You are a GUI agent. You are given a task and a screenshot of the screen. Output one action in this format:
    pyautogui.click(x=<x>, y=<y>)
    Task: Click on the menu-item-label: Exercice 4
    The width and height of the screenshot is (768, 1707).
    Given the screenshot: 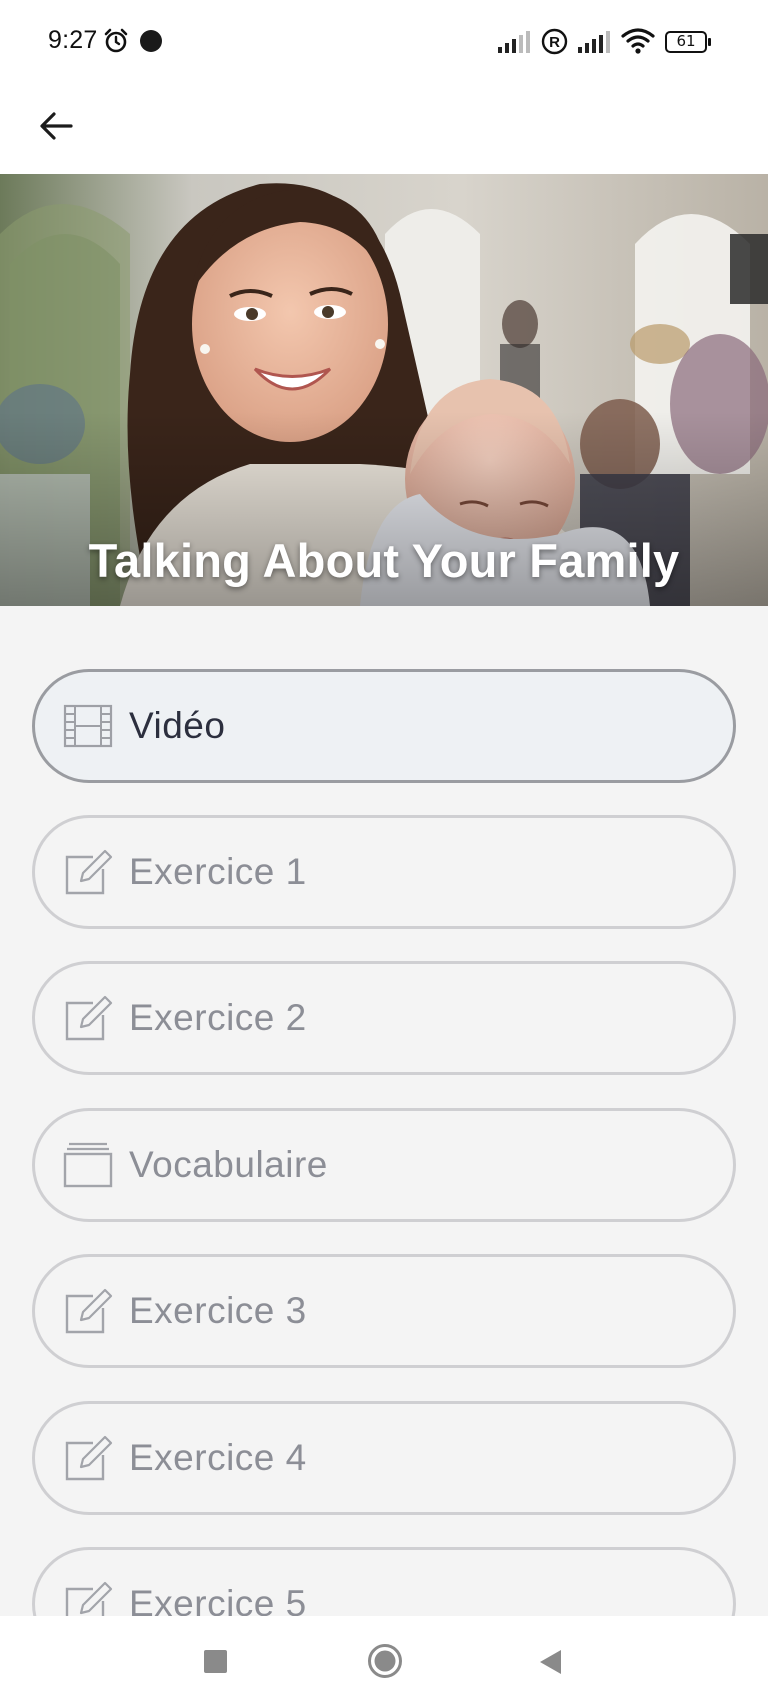 What is the action you would take?
    pyautogui.click(x=218, y=1457)
    